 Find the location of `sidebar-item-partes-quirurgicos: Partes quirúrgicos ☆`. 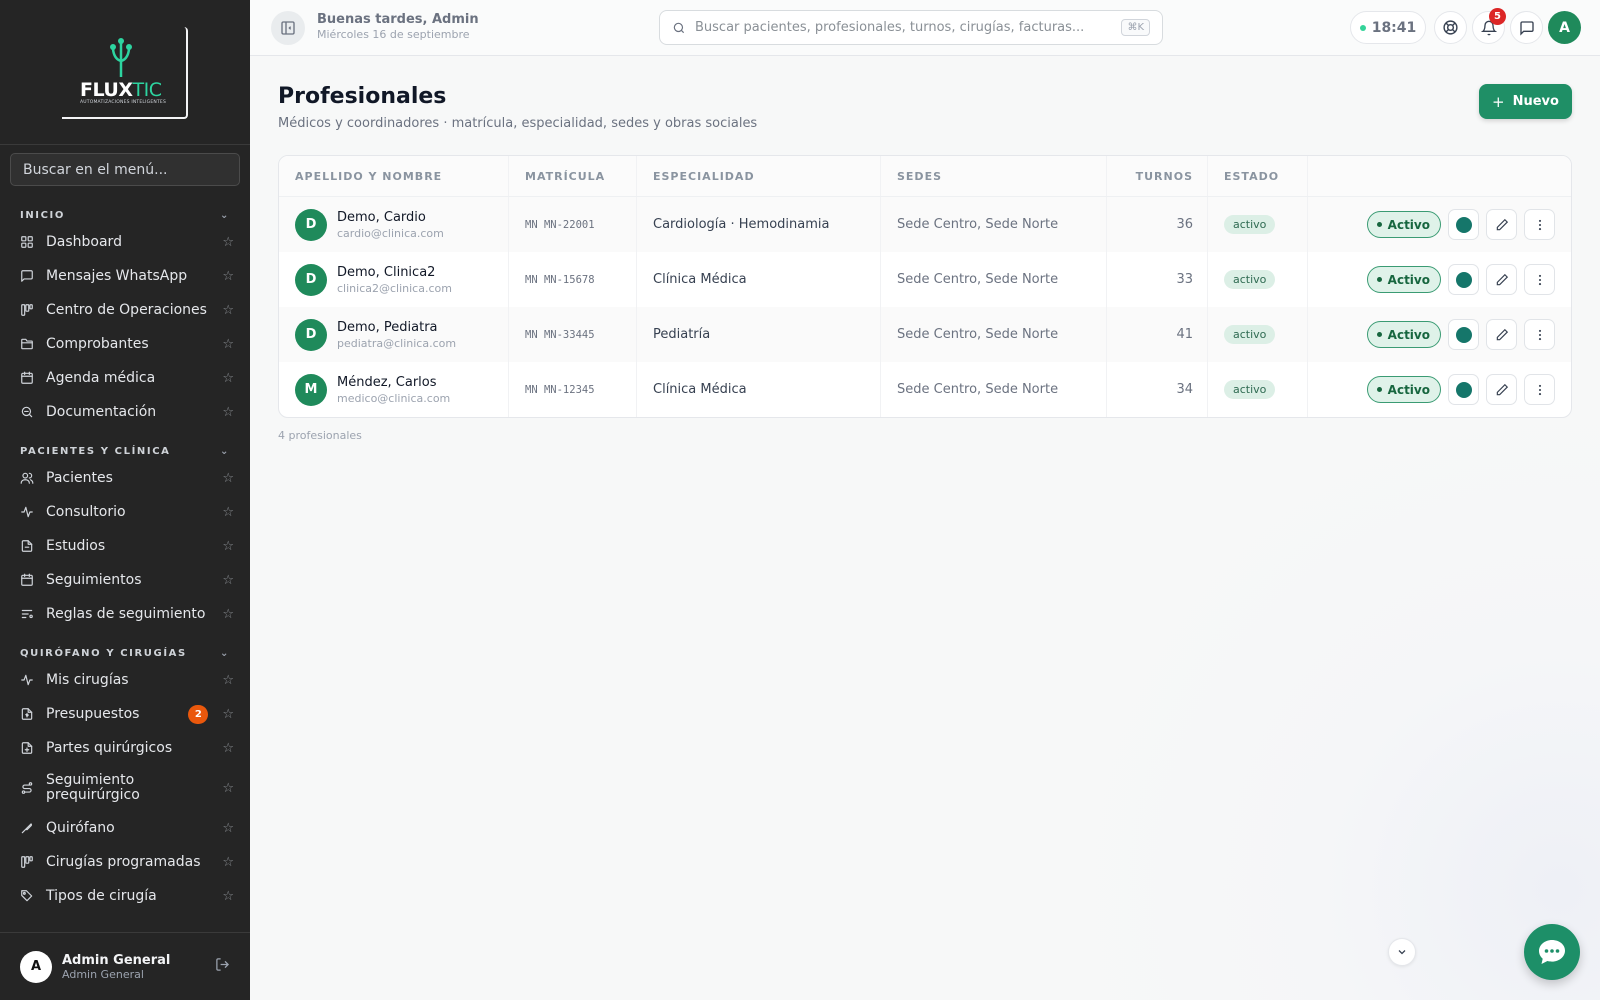

sidebar-item-partes-quirurgicos: Partes quirúrgicos ☆ is located at coordinates (125, 748).